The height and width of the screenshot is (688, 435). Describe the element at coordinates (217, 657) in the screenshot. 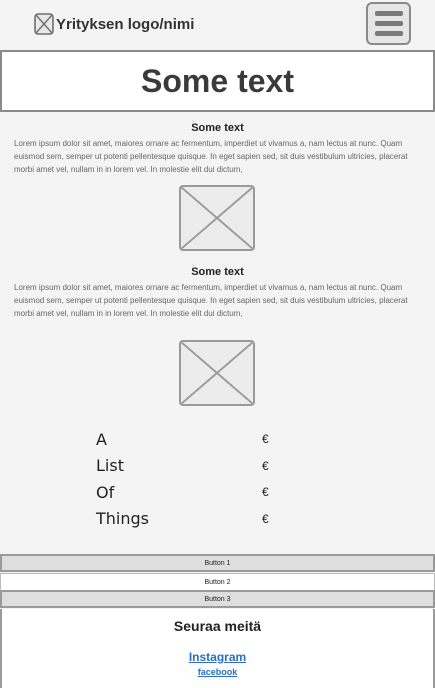

I see `instagram-link: Instagram` at that location.